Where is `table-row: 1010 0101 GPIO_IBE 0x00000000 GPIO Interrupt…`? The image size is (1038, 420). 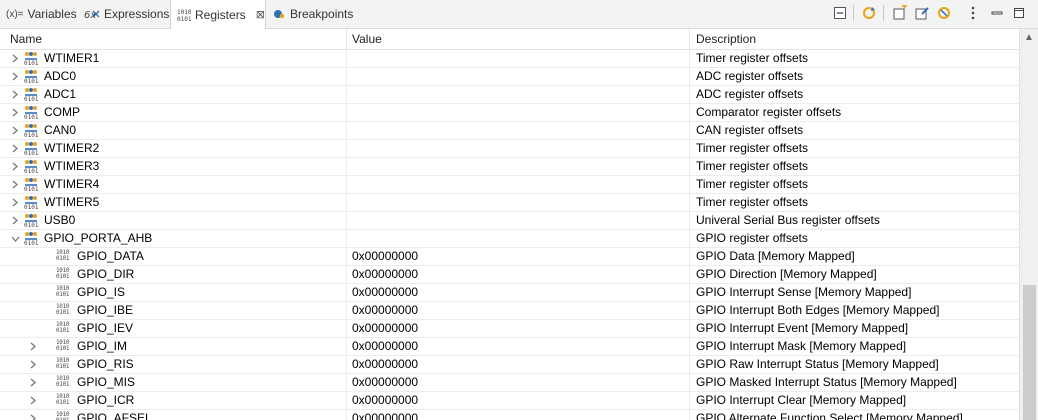
table-row: 1010 0101 GPIO_IBE 0x00000000 GPIO Interrupt… is located at coordinates (509, 311).